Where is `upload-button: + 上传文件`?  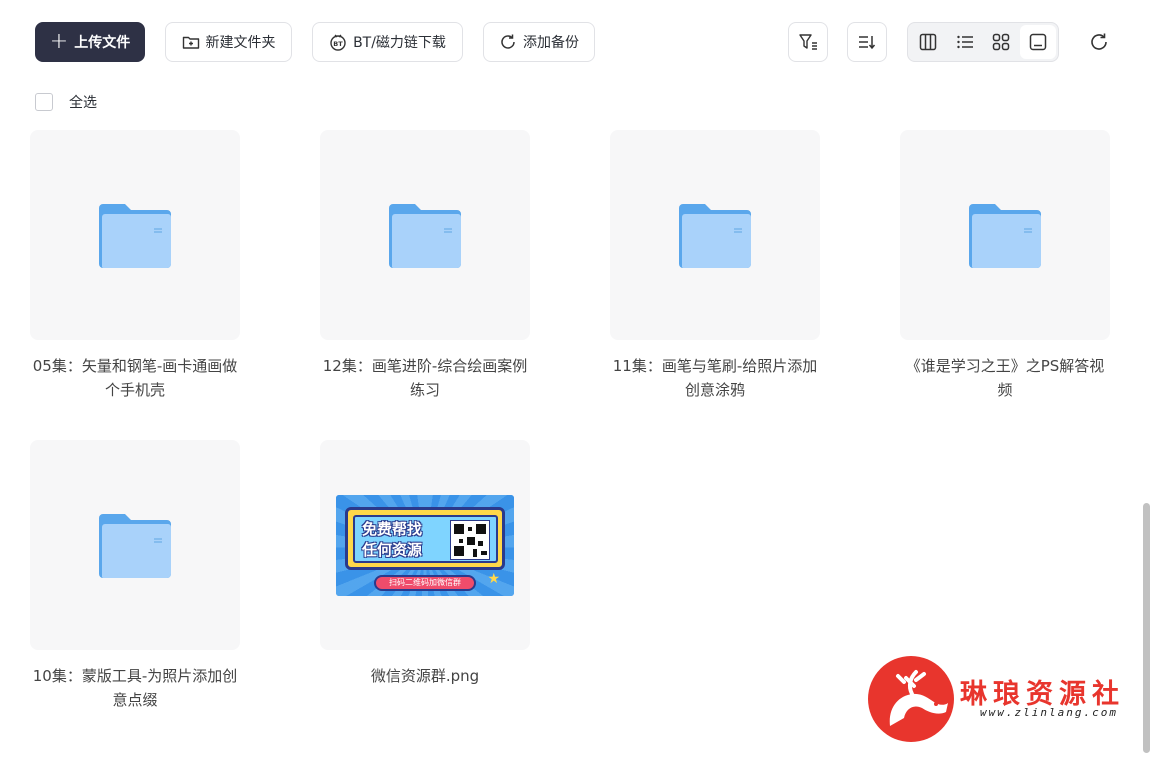 upload-button: + 上传文件 is located at coordinates (90, 42).